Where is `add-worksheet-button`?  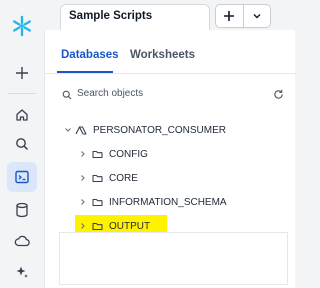
add-worksheet-button is located at coordinates (229, 16).